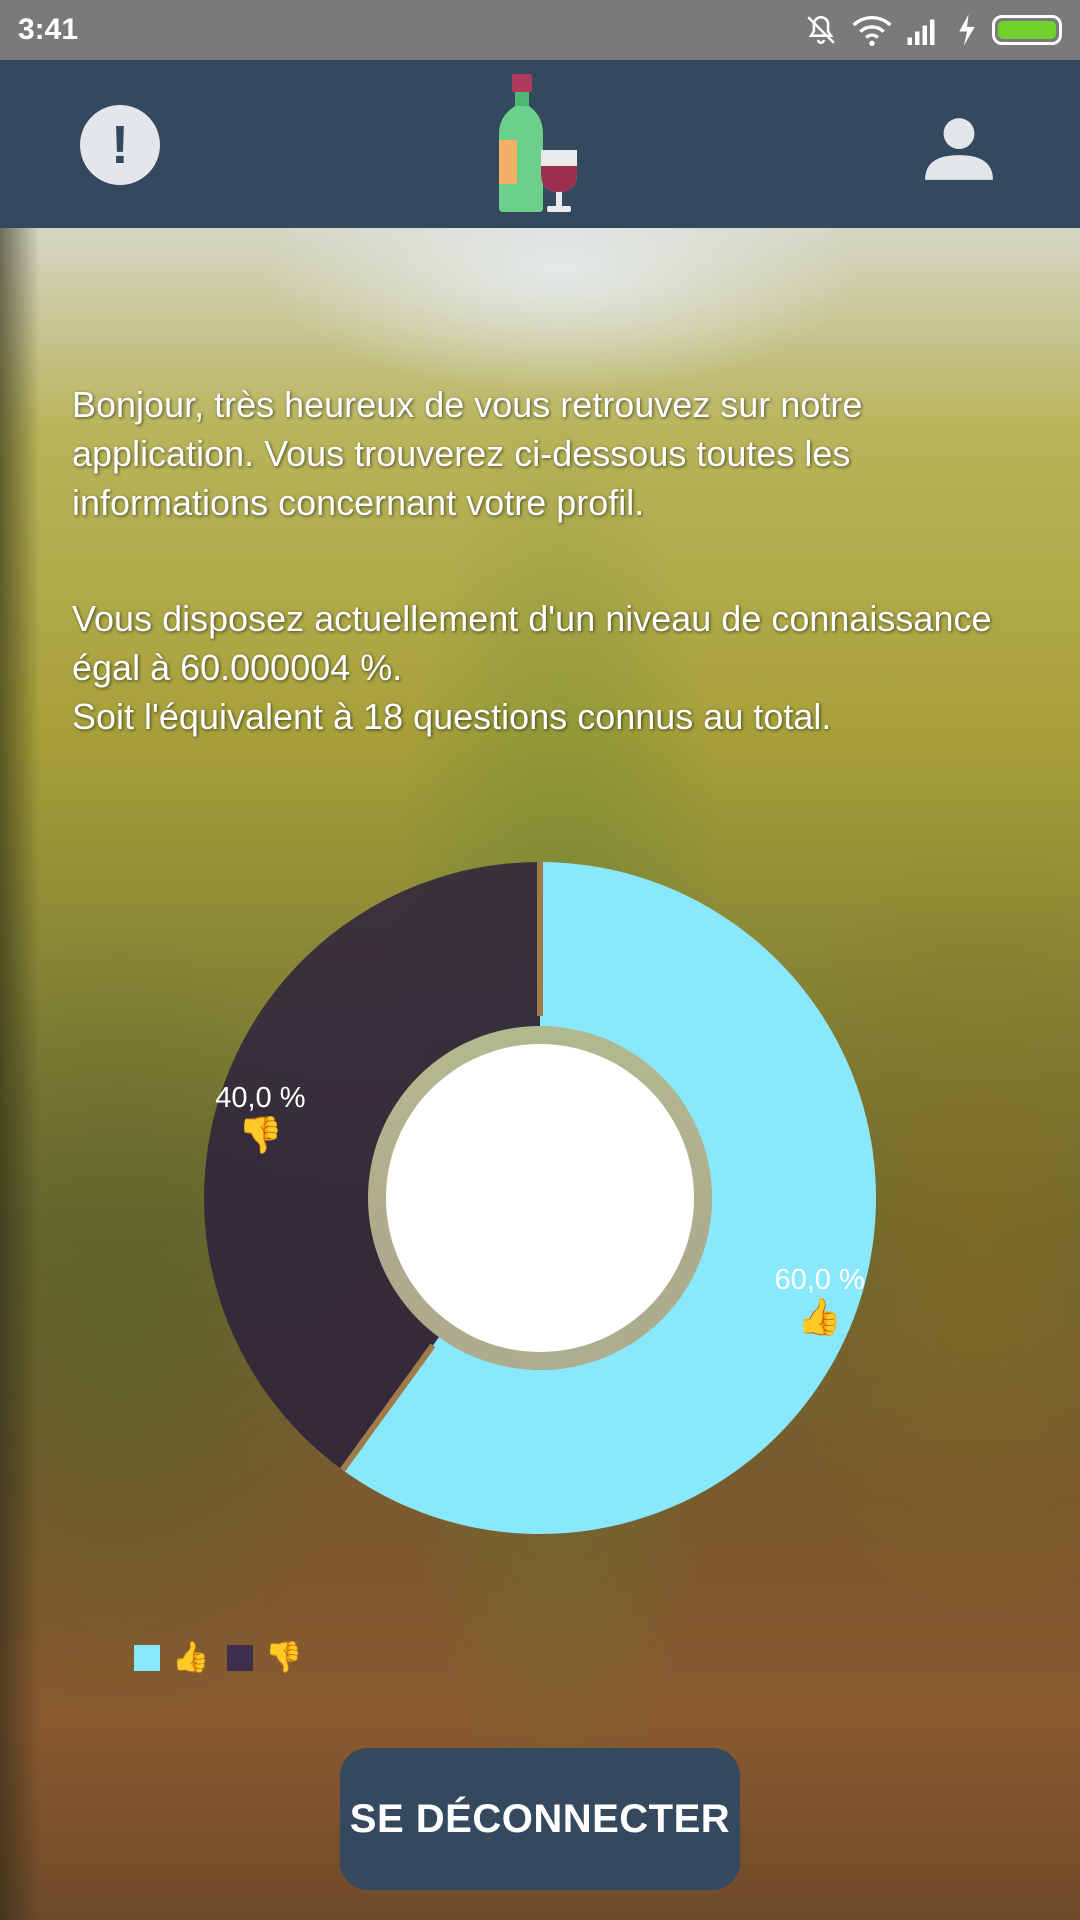 The width and height of the screenshot is (1080, 1920). What do you see at coordinates (240, 1658) in the screenshot?
I see `legend-swatch-negative` at bounding box center [240, 1658].